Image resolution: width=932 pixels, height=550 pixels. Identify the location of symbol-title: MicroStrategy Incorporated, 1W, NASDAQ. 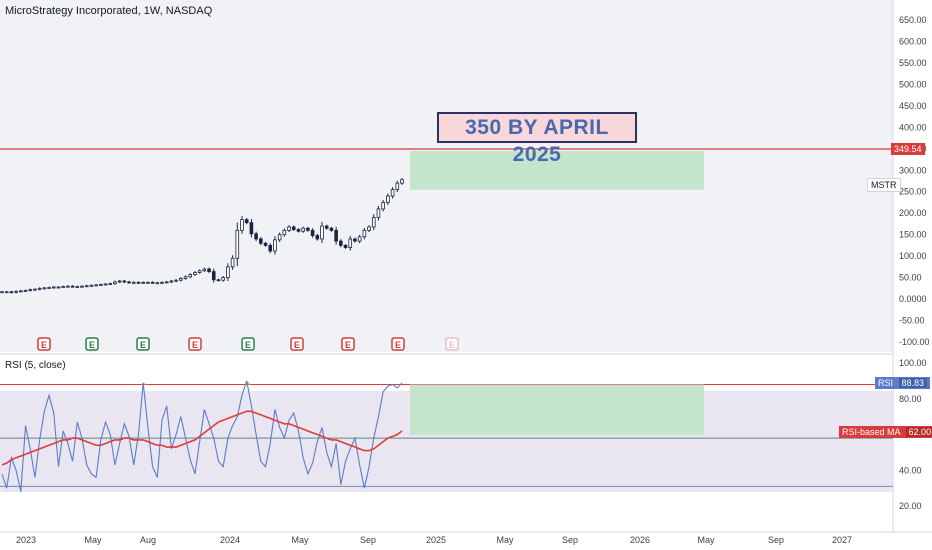
(109, 11).